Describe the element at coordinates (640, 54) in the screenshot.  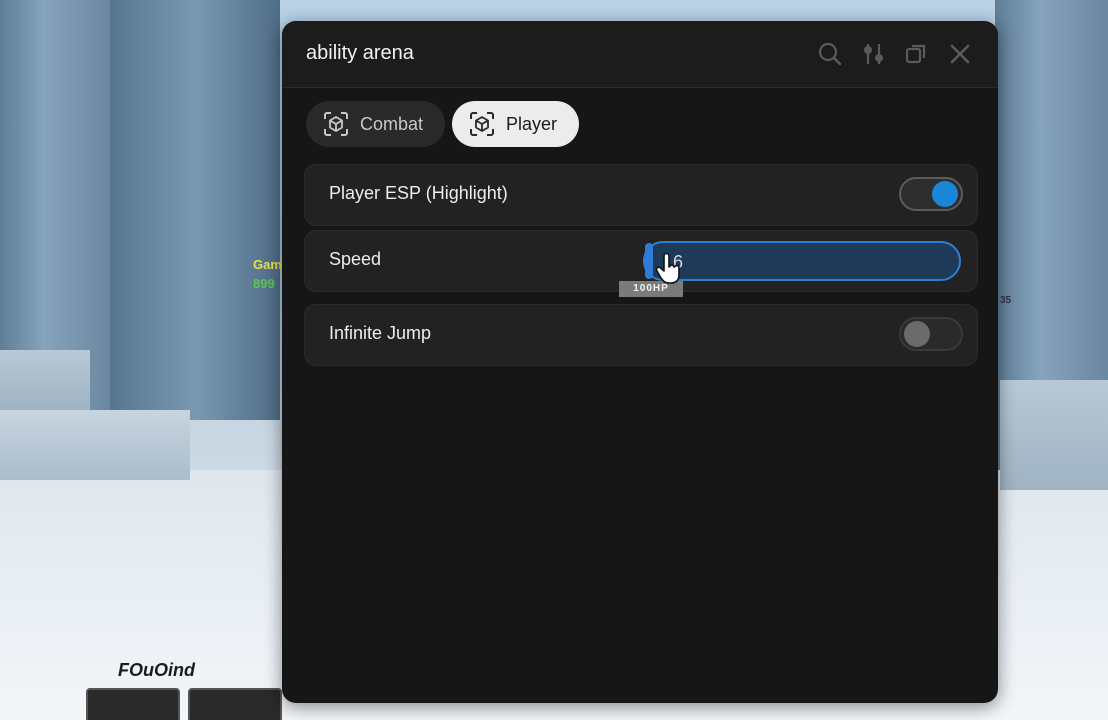
I see `titlebar: ability arena` at that location.